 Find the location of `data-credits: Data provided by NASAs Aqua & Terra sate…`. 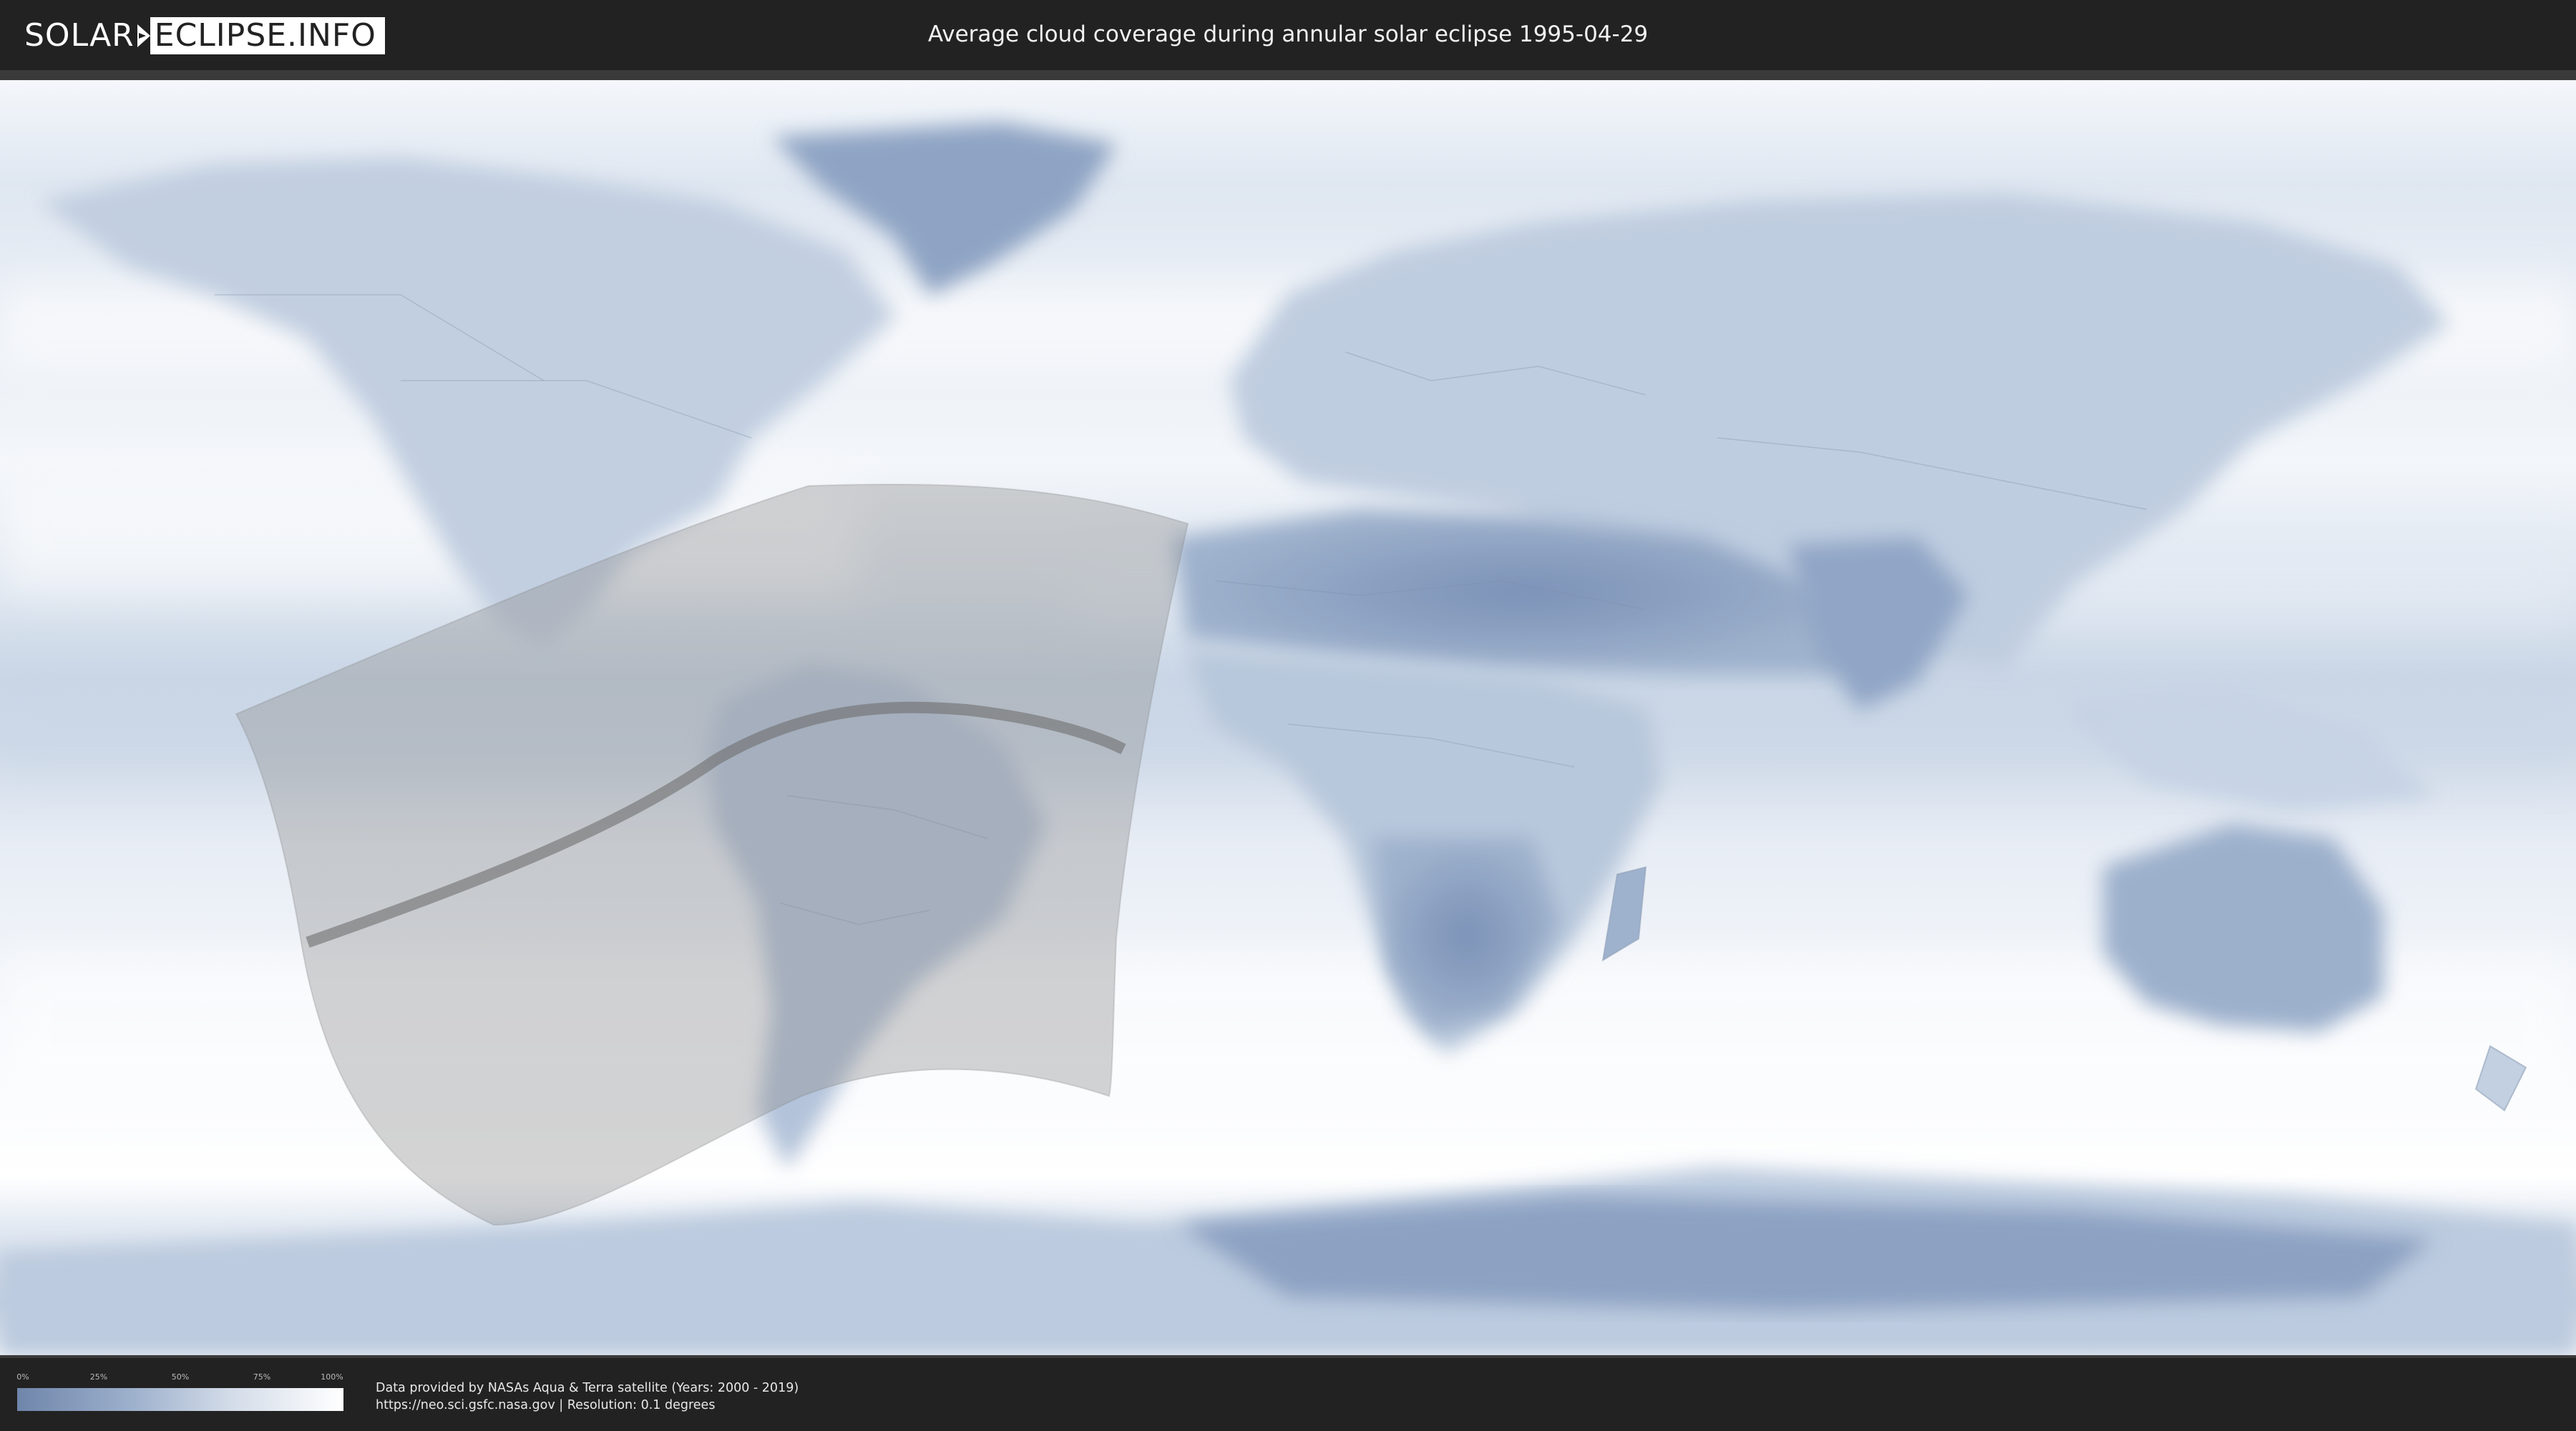

data-credits: Data provided by NASAs Aqua & Terra sate… is located at coordinates (587, 1396).